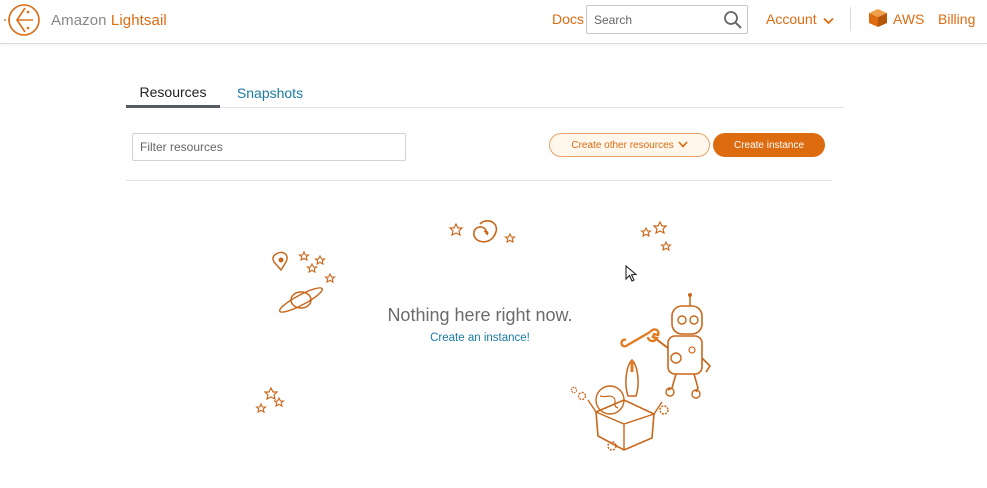 This screenshot has width=987, height=488. I want to click on empty-state-title: Nothing here right now., so click(480, 315).